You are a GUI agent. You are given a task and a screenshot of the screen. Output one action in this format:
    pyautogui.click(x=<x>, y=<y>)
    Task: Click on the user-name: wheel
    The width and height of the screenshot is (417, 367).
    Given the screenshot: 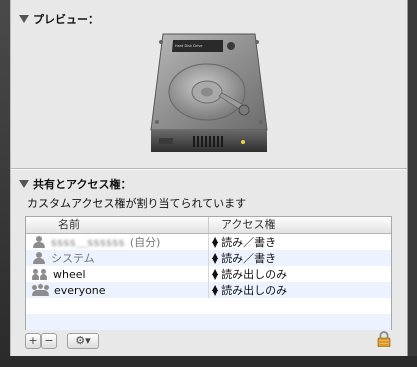 What is the action you would take?
    pyautogui.click(x=69, y=274)
    